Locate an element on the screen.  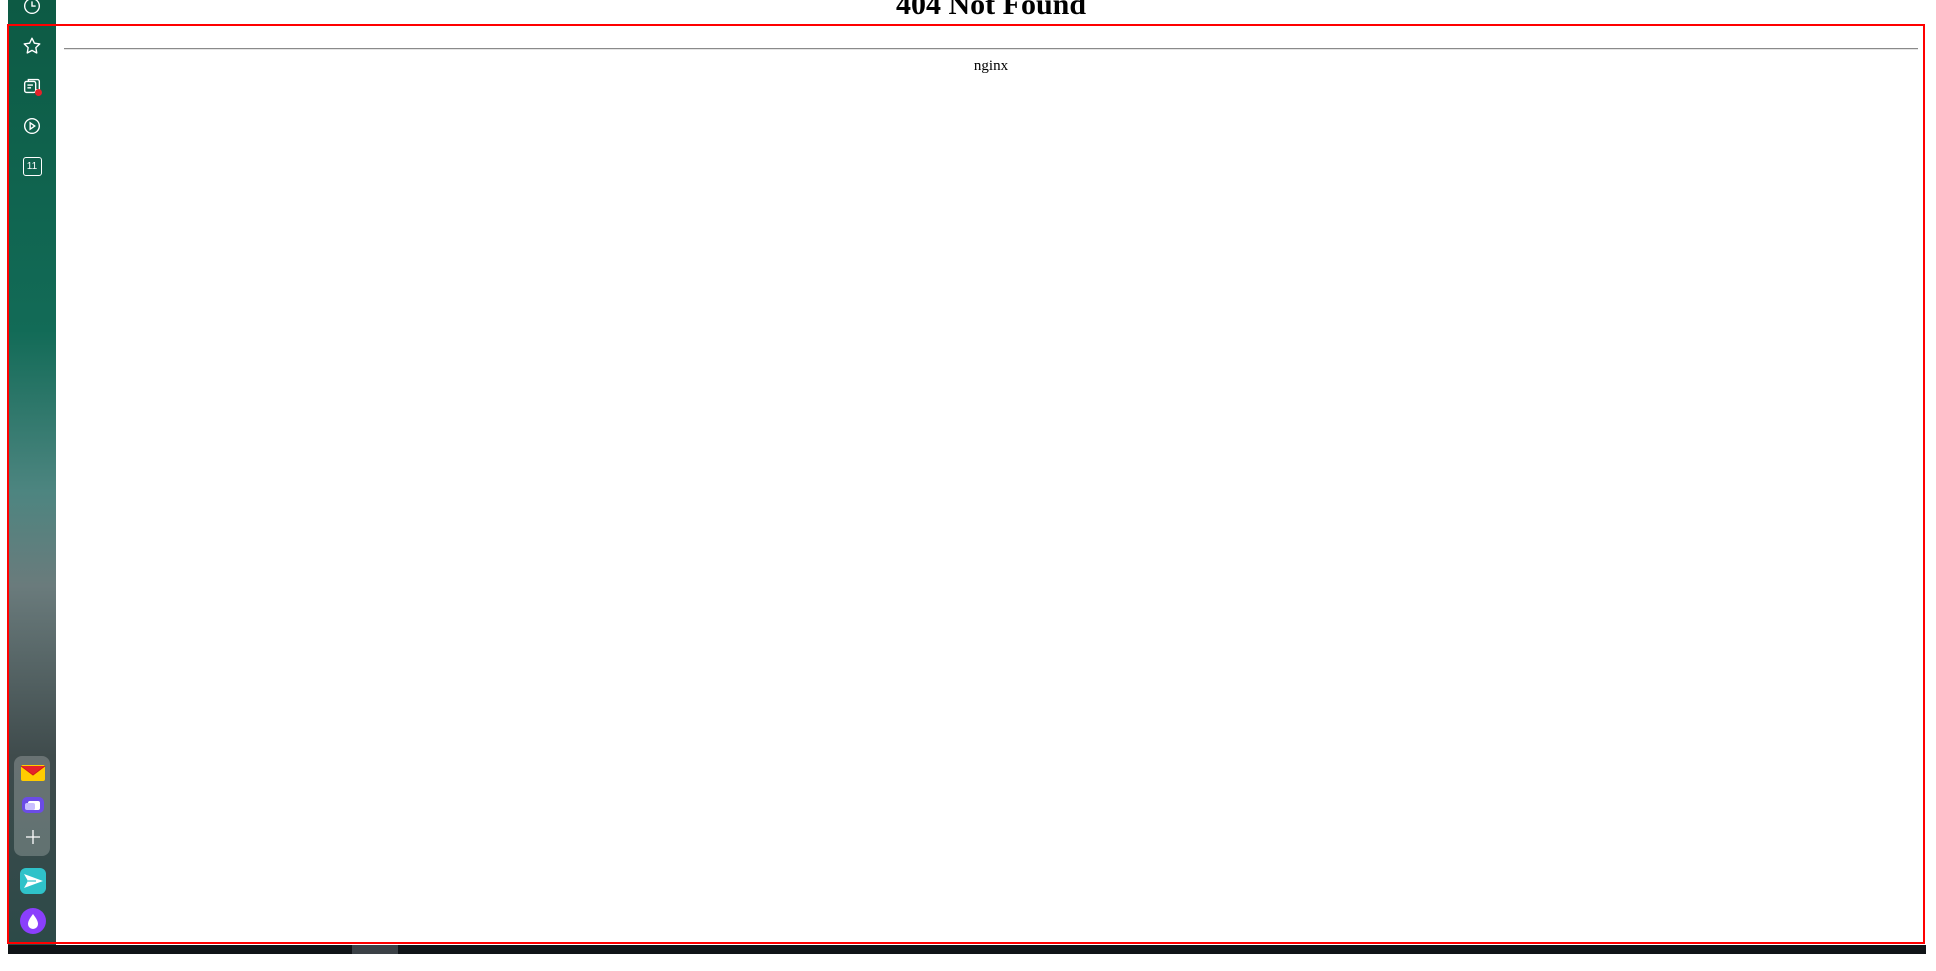
horizontal-rule is located at coordinates (991, 49).